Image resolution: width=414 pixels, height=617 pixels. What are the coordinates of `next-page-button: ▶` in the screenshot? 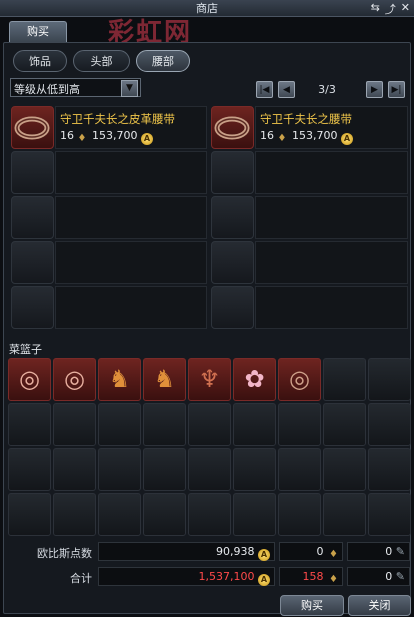 It's located at (374, 89).